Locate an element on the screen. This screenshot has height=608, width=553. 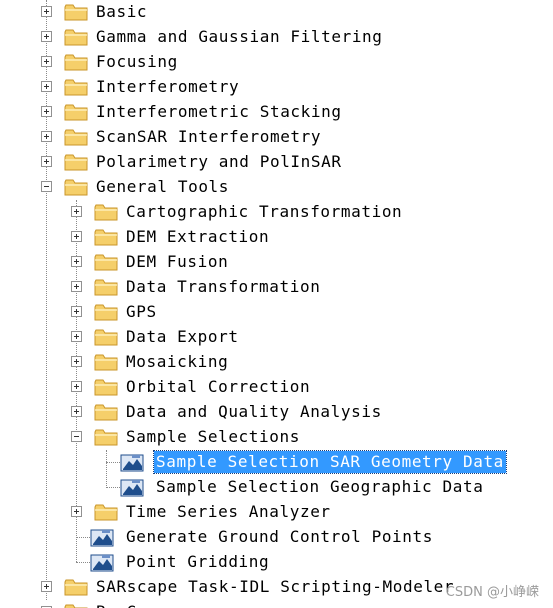
tree-row: Data Transformation is located at coordinates (276, 287).